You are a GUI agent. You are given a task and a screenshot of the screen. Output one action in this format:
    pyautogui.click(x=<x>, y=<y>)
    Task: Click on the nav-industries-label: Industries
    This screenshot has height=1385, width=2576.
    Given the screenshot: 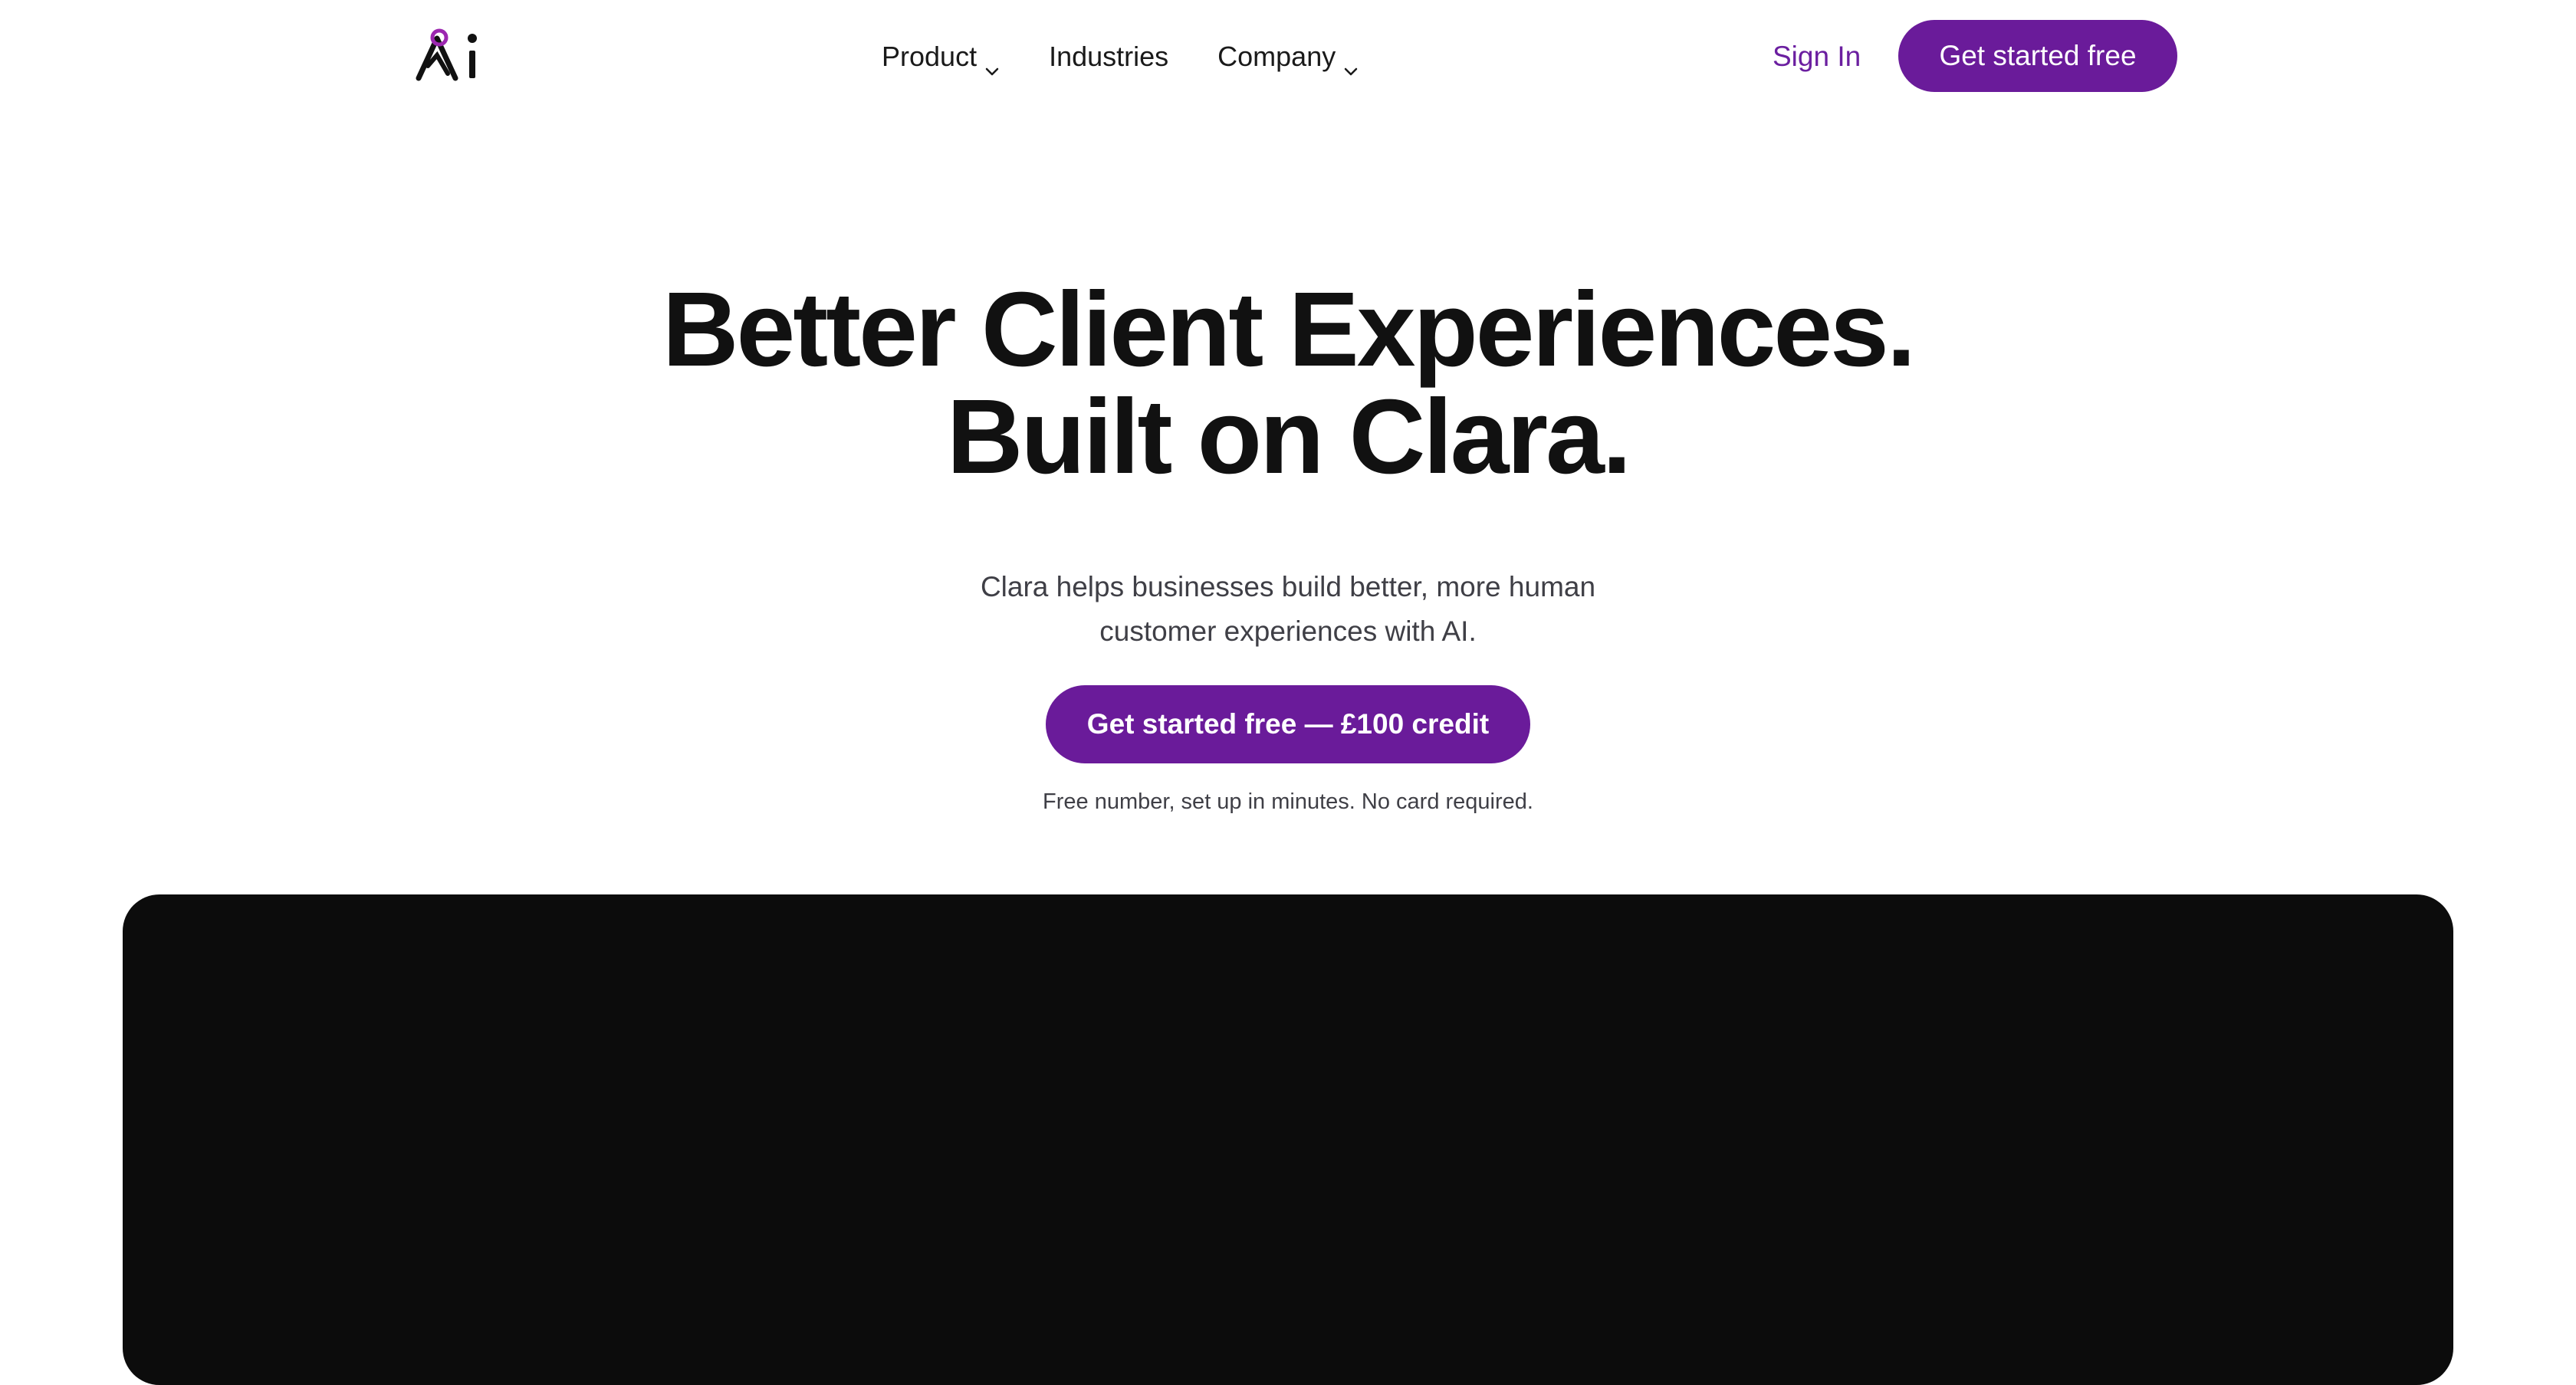 What is the action you would take?
    pyautogui.click(x=1109, y=56)
    